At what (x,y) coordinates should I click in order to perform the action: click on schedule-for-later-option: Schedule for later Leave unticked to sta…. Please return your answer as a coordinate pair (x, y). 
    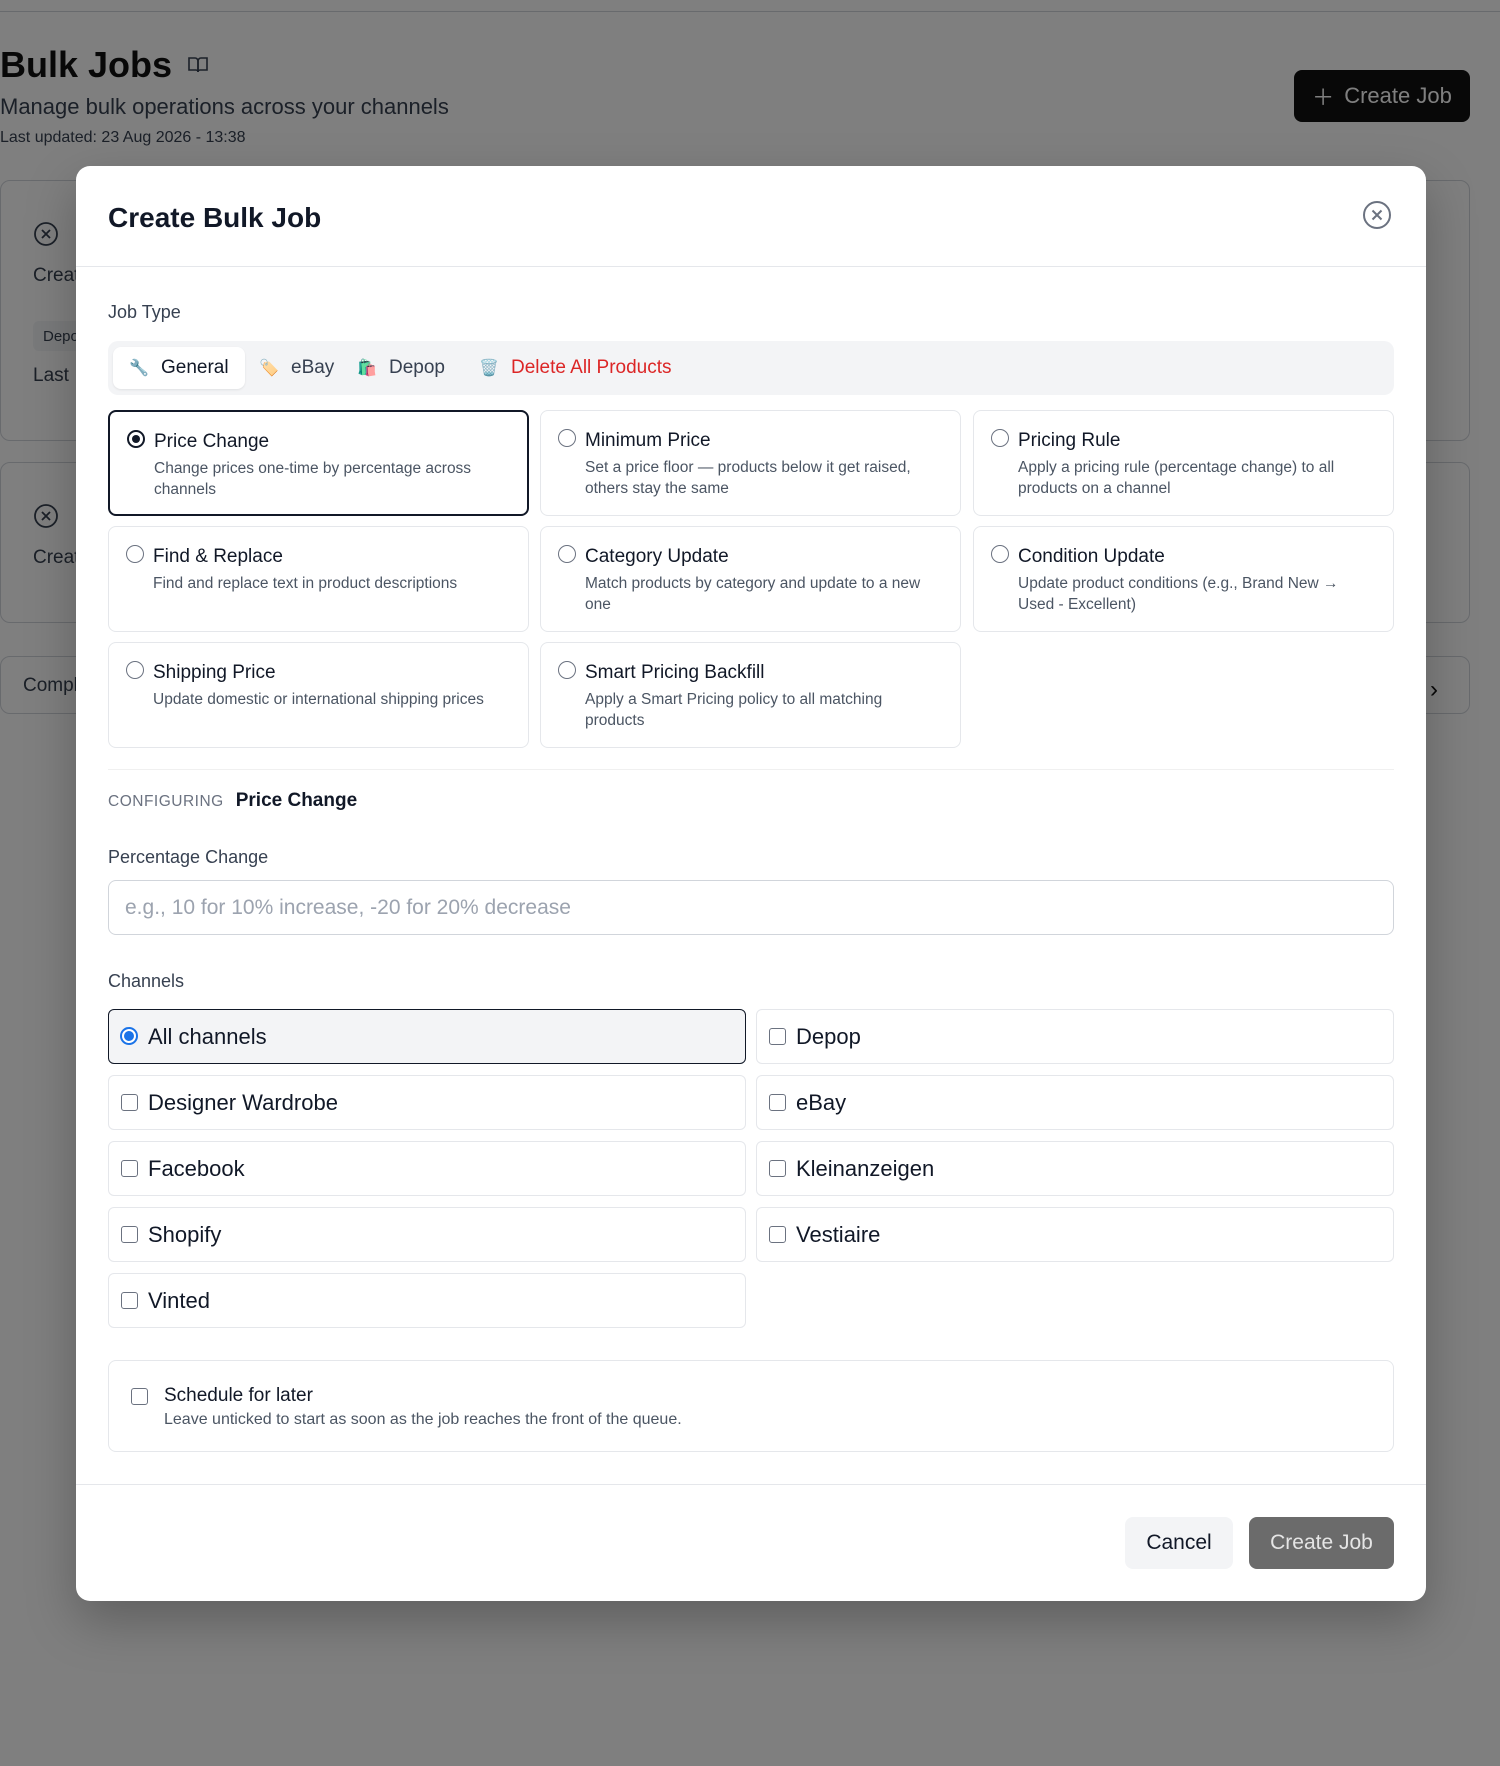
    Looking at the image, I should click on (751, 1406).